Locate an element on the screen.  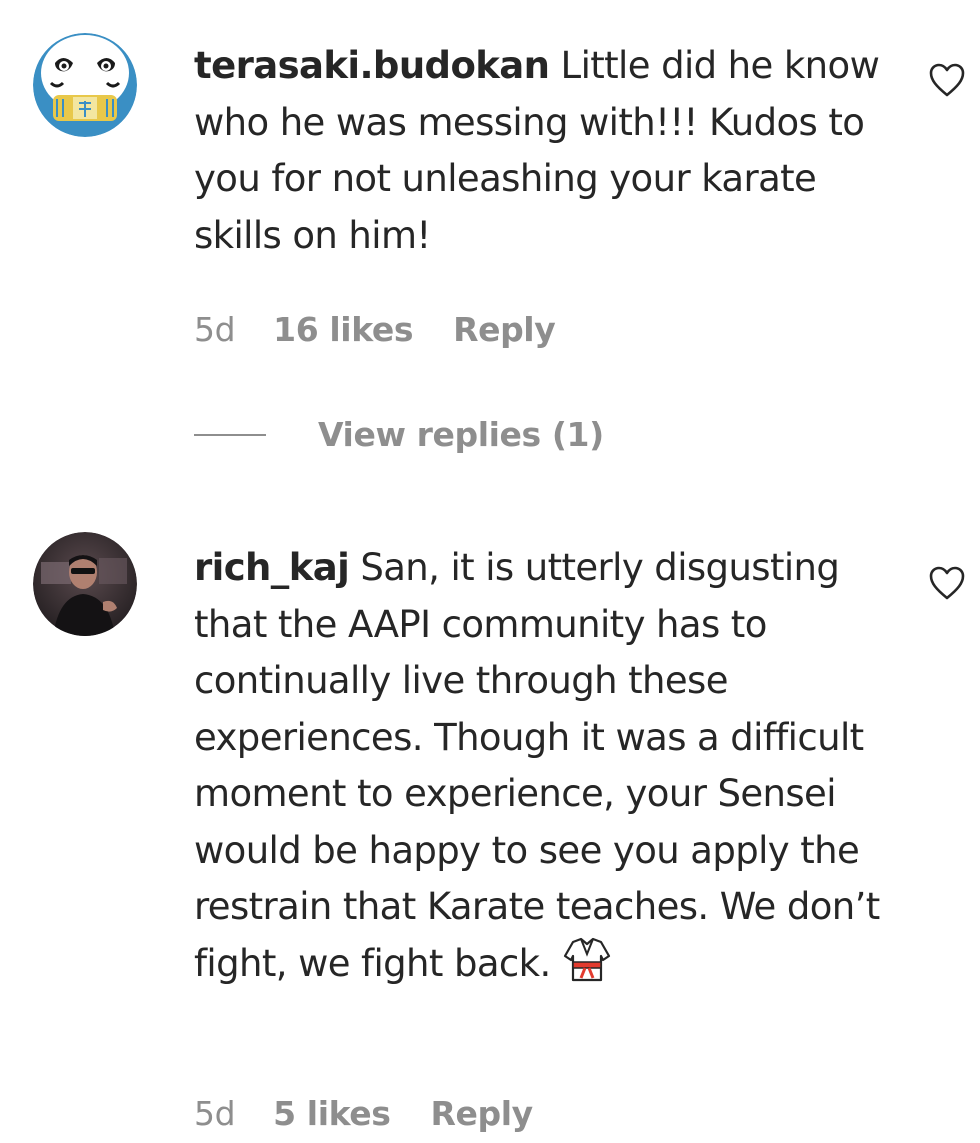
comment-meta: 5d 5 likes Reply is located at coordinates (363, 1113).